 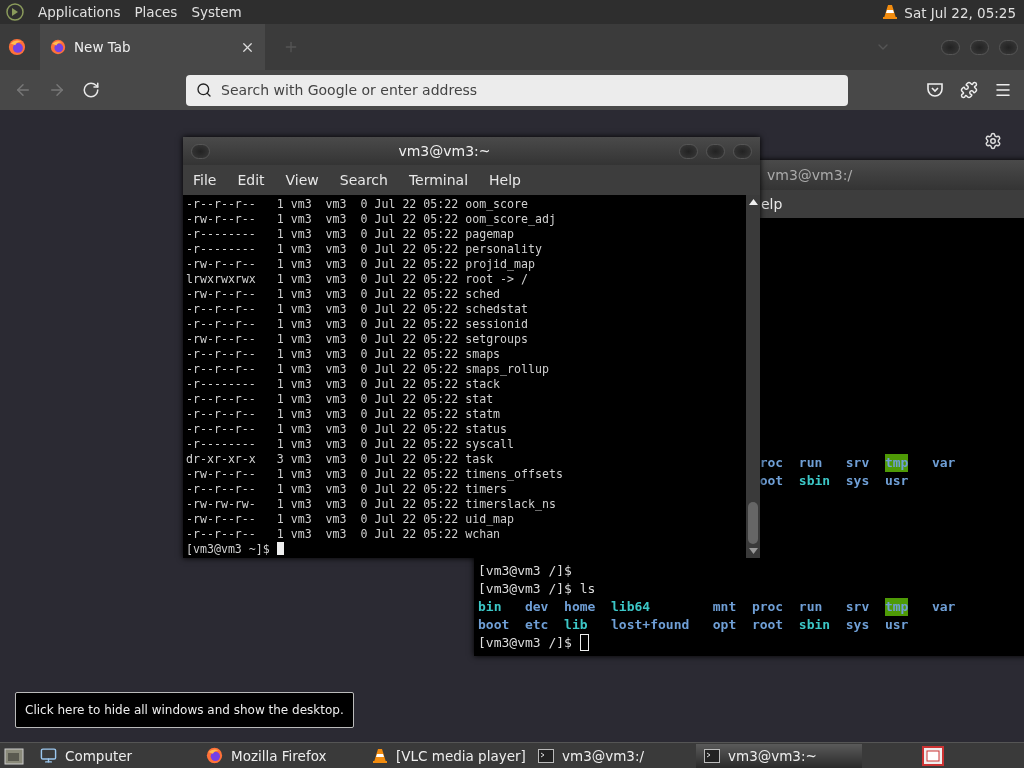 What do you see at coordinates (363, 180) in the screenshot?
I see `menu-item: Search` at bounding box center [363, 180].